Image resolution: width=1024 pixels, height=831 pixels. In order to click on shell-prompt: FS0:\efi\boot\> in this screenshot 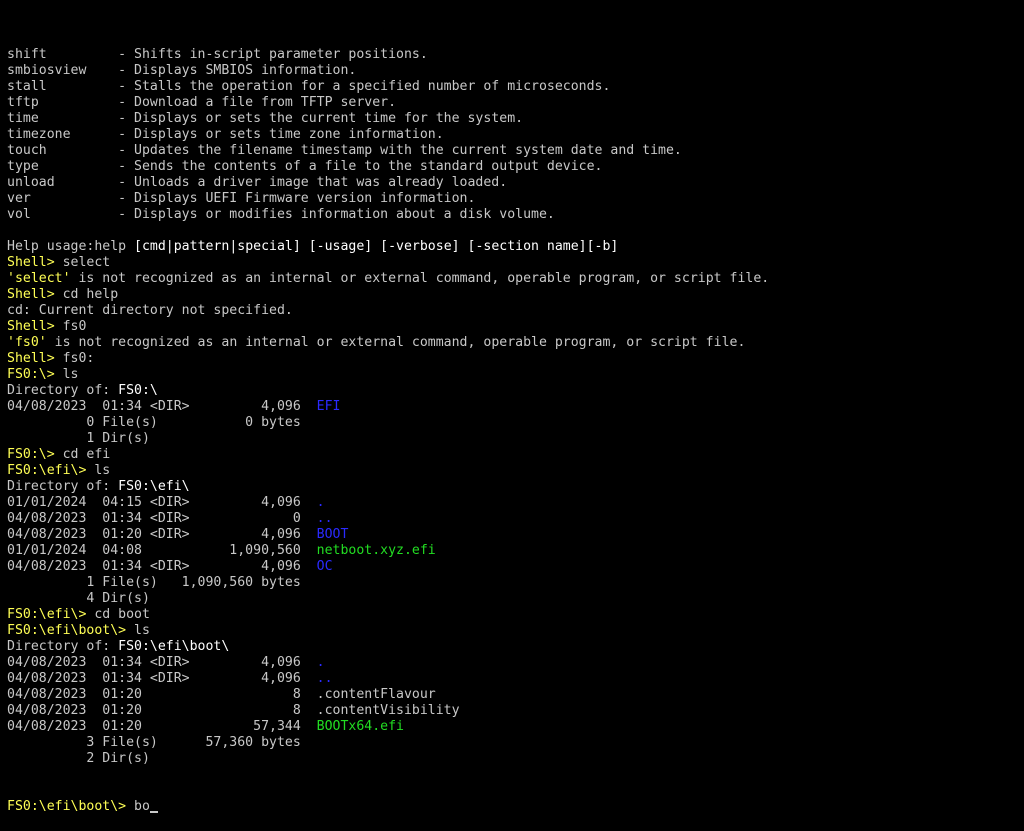, I will do `click(71, 806)`.